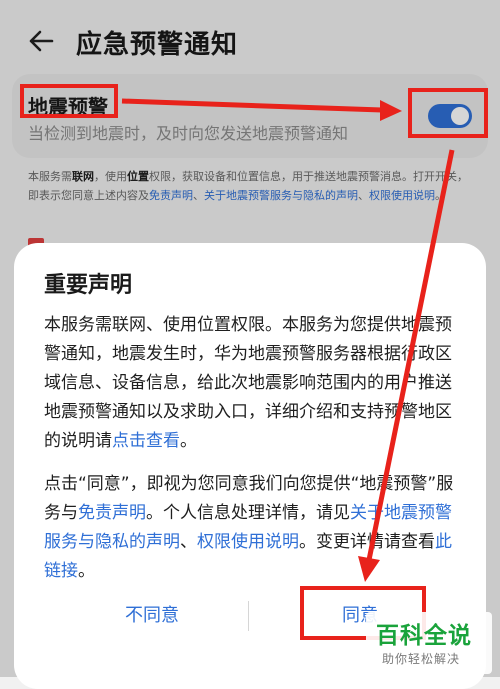  Describe the element at coordinates (146, 441) in the screenshot. I see `view-details-link: 点击查看` at that location.